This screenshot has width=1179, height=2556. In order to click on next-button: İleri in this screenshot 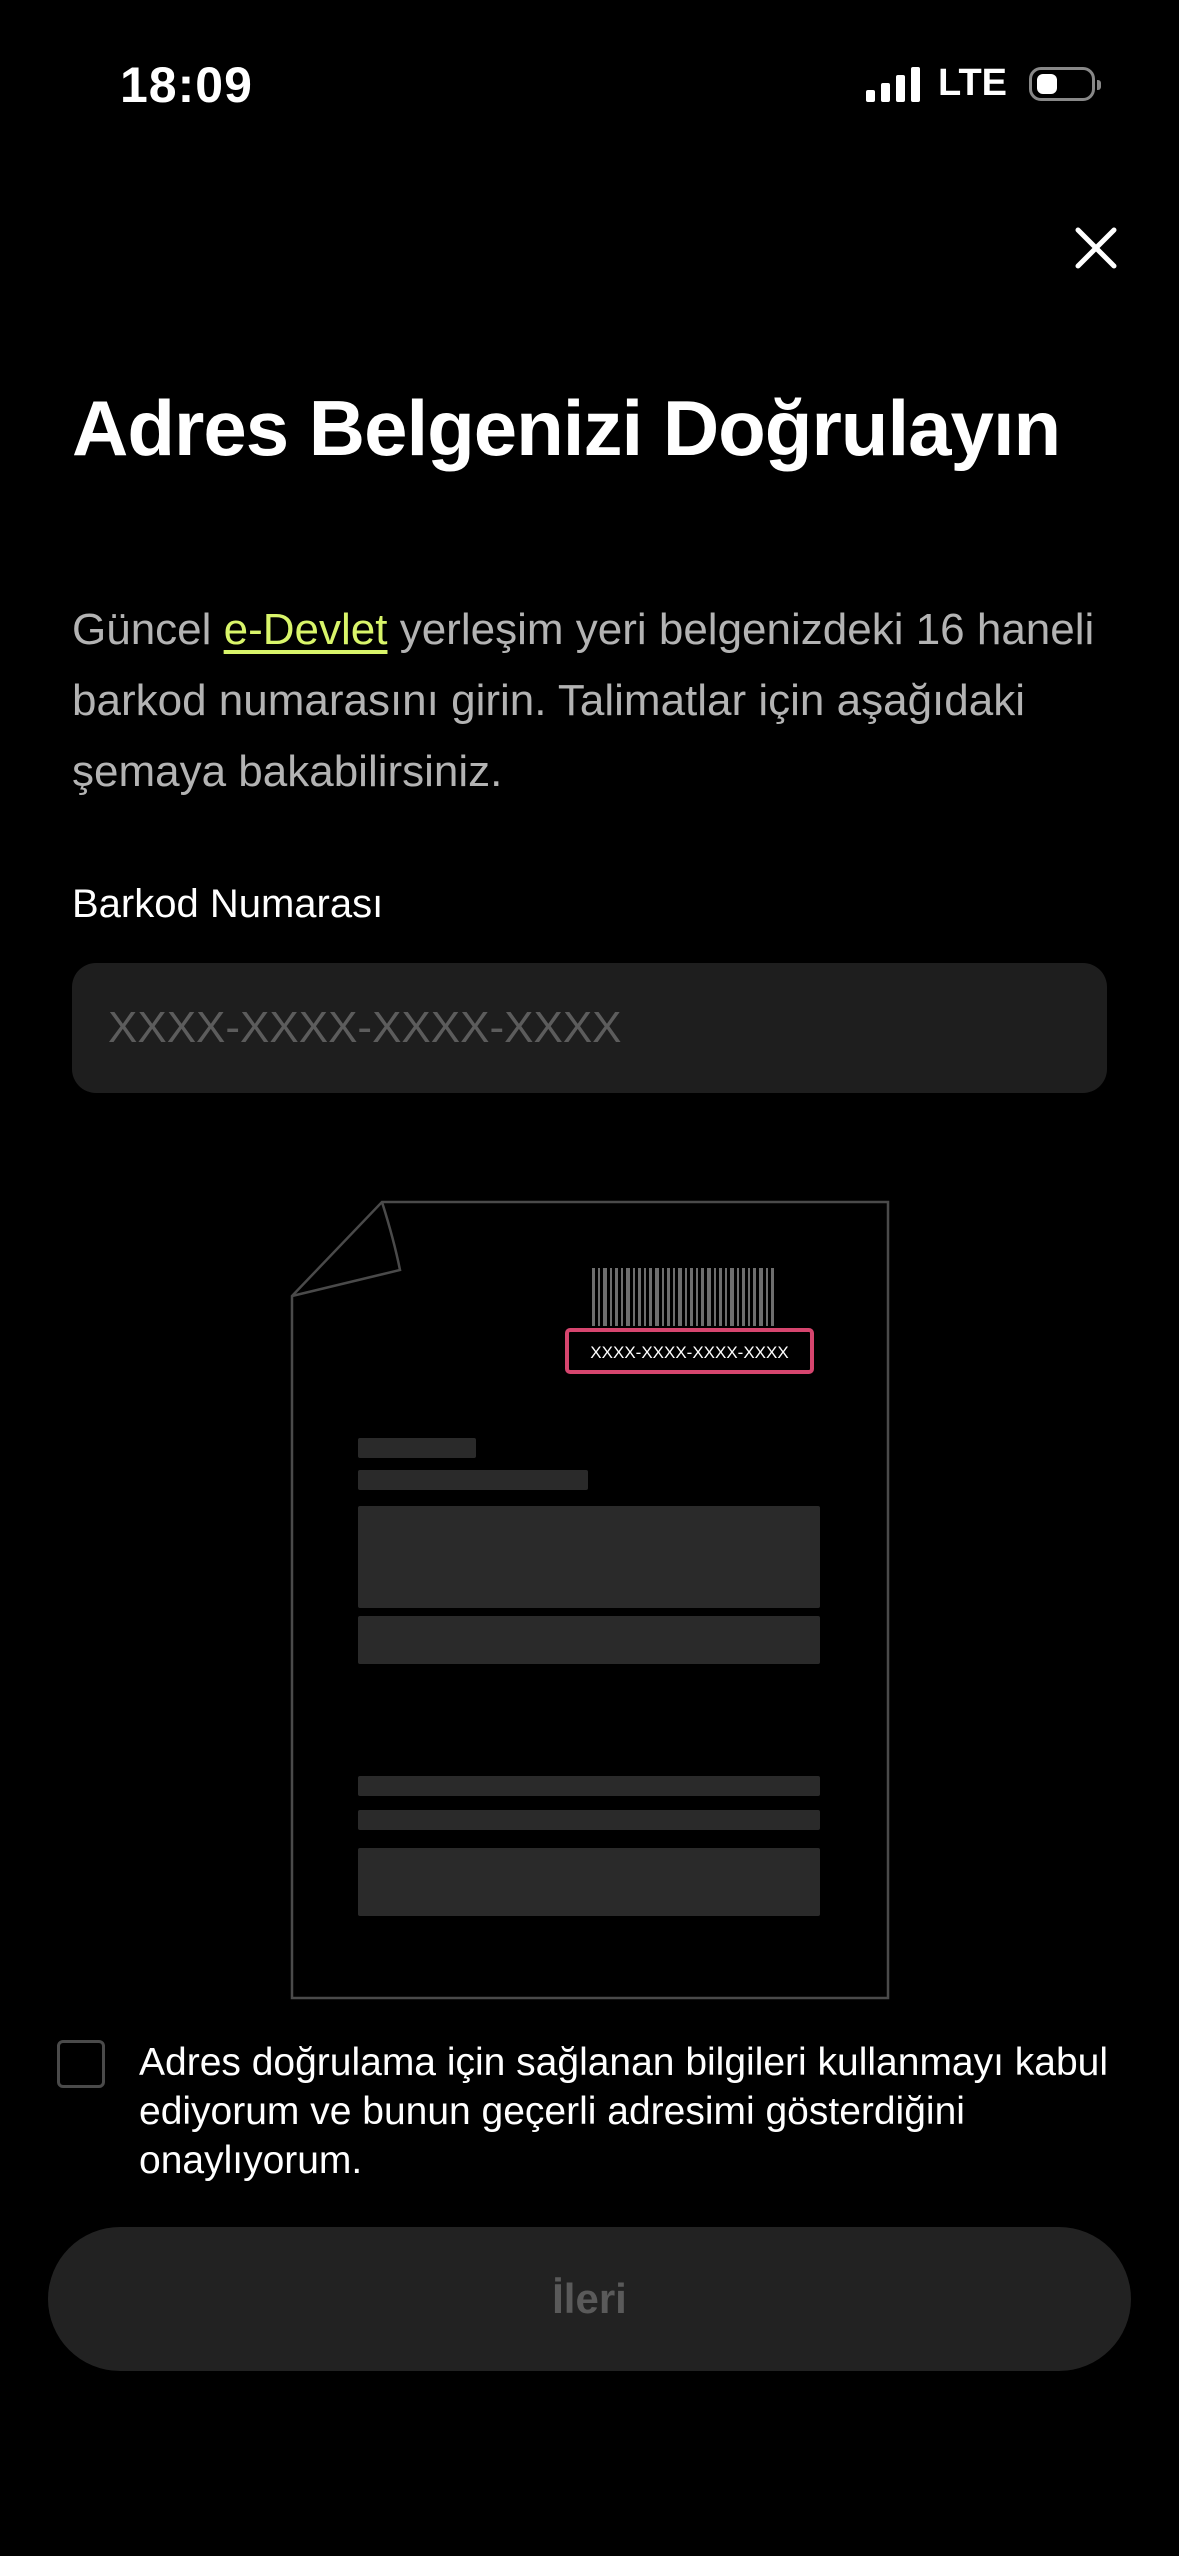, I will do `click(589, 2299)`.